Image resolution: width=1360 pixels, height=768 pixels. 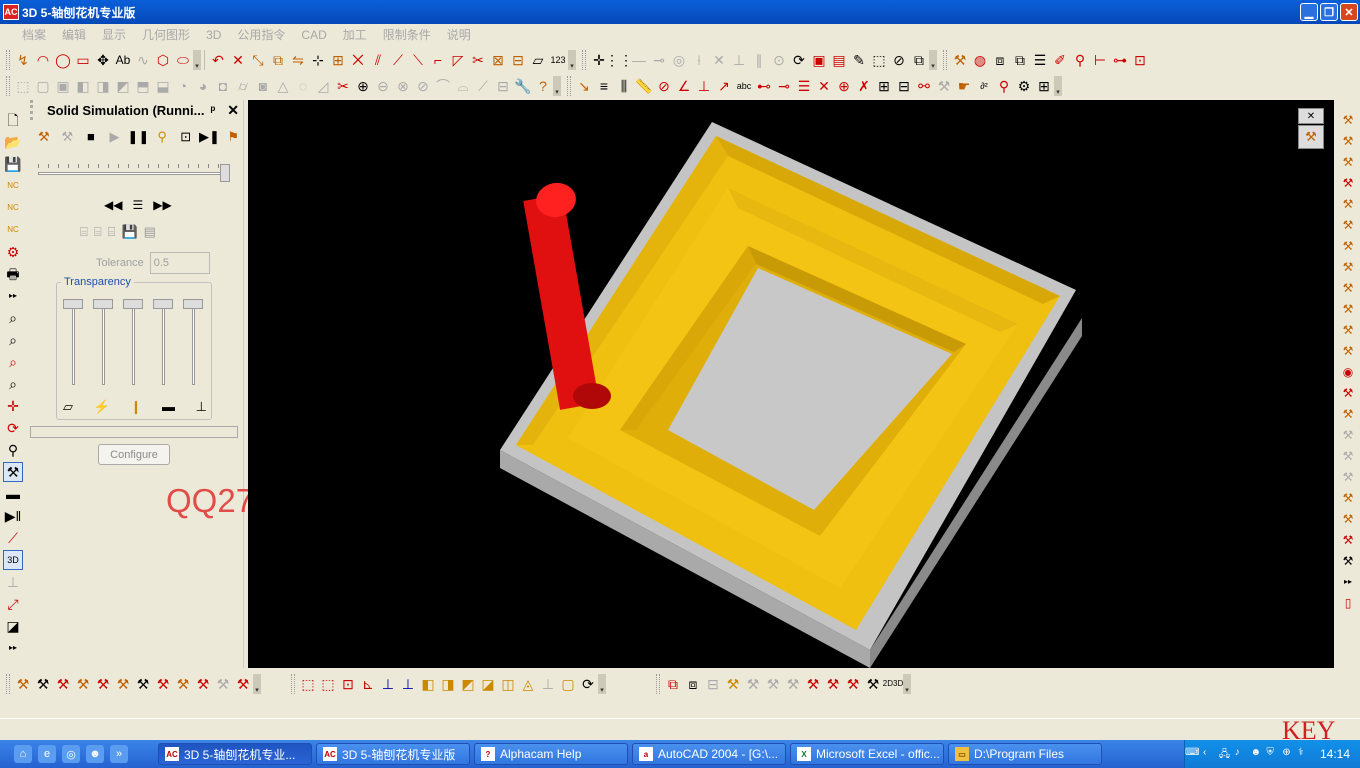 What do you see at coordinates (1348, 204) in the screenshot?
I see `engrave-icon: ⚒` at bounding box center [1348, 204].